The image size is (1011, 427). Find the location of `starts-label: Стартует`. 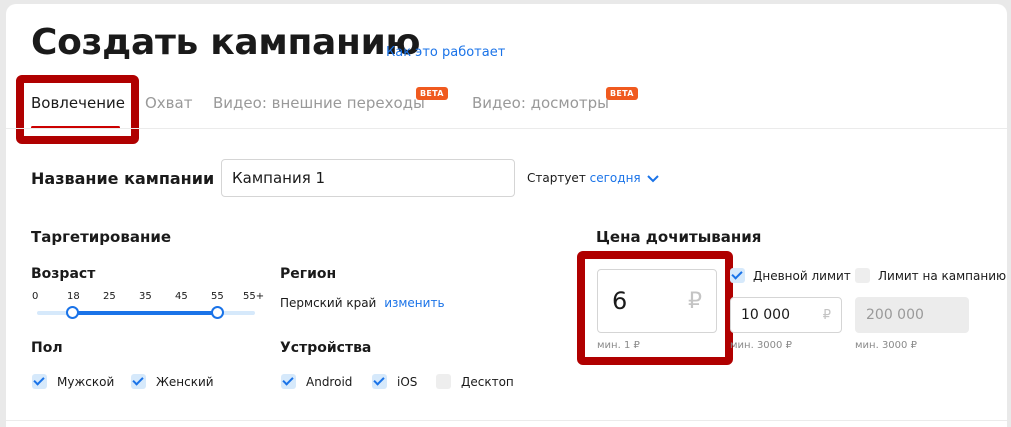

starts-label: Стартует is located at coordinates (556, 178).